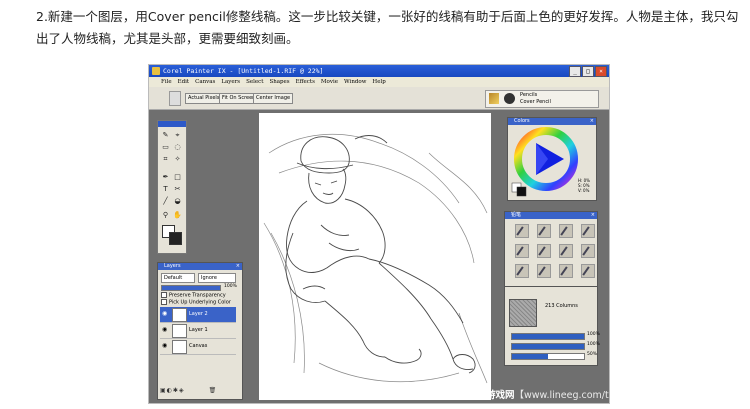 The width and height of the screenshot is (750, 409). What do you see at coordinates (177, 135) in the screenshot?
I see `dropper-tool-icon: ⌖` at bounding box center [177, 135].